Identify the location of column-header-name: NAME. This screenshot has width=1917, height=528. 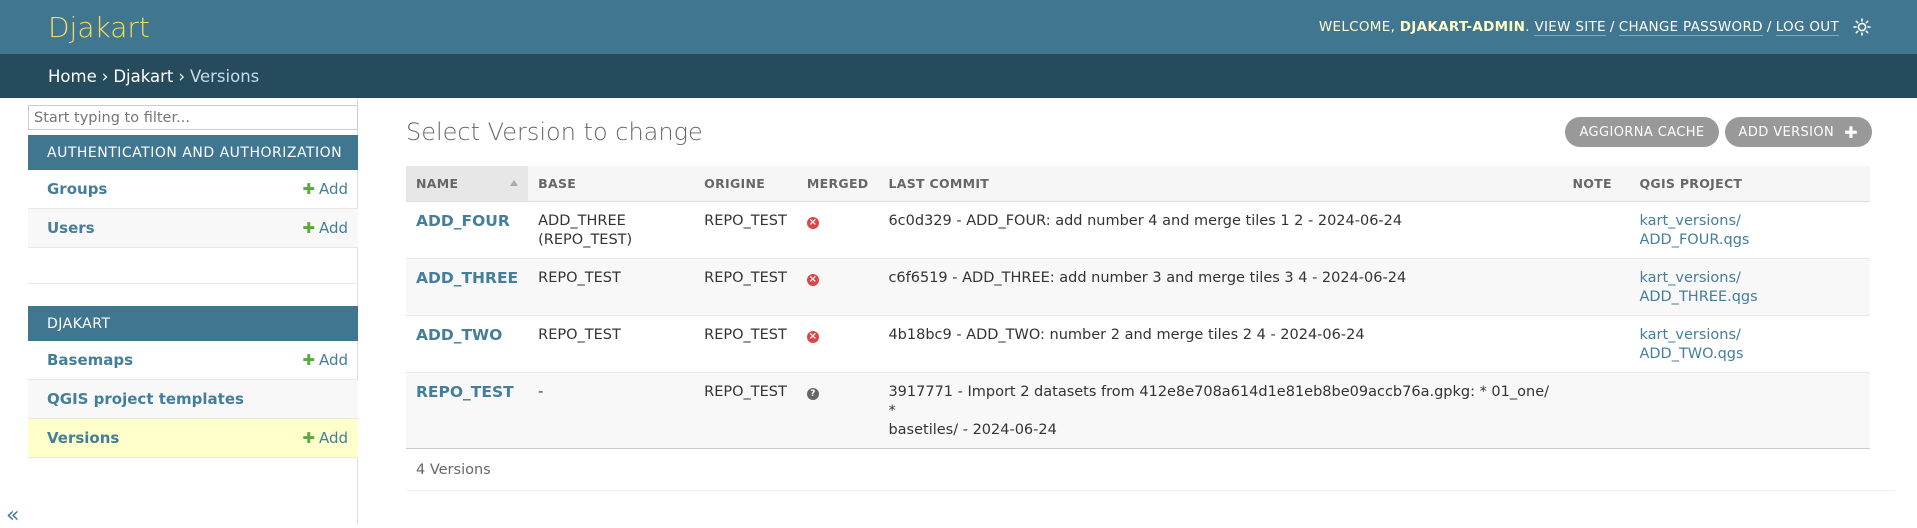
(467, 184).